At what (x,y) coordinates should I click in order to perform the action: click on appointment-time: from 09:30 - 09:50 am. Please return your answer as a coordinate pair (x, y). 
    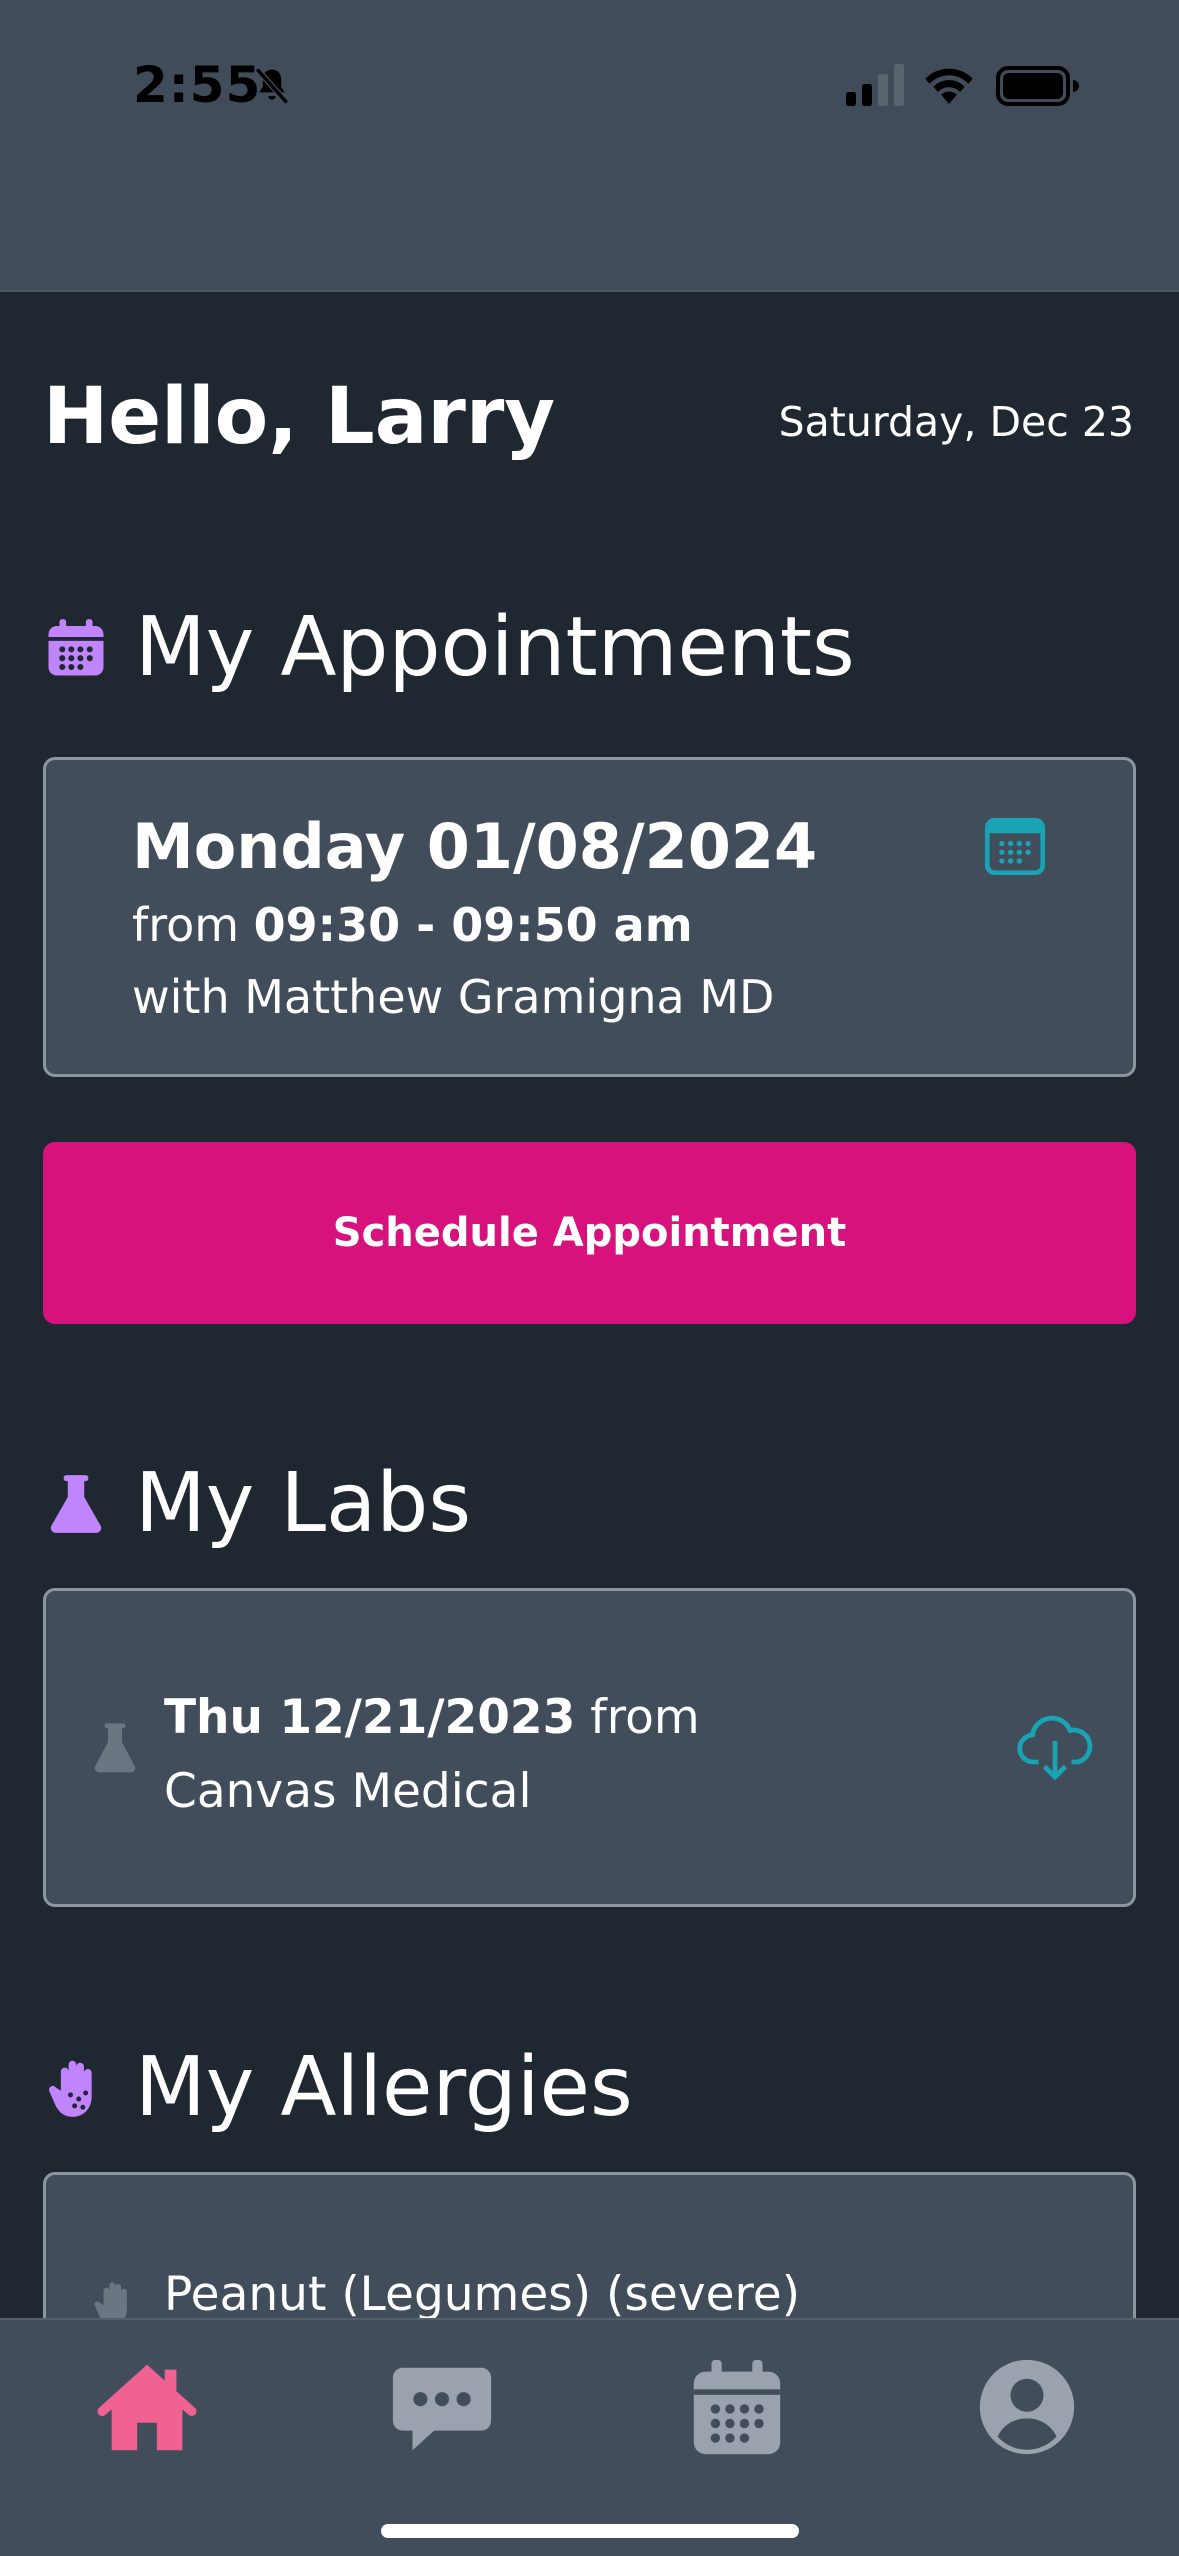
    Looking at the image, I should click on (412, 925).